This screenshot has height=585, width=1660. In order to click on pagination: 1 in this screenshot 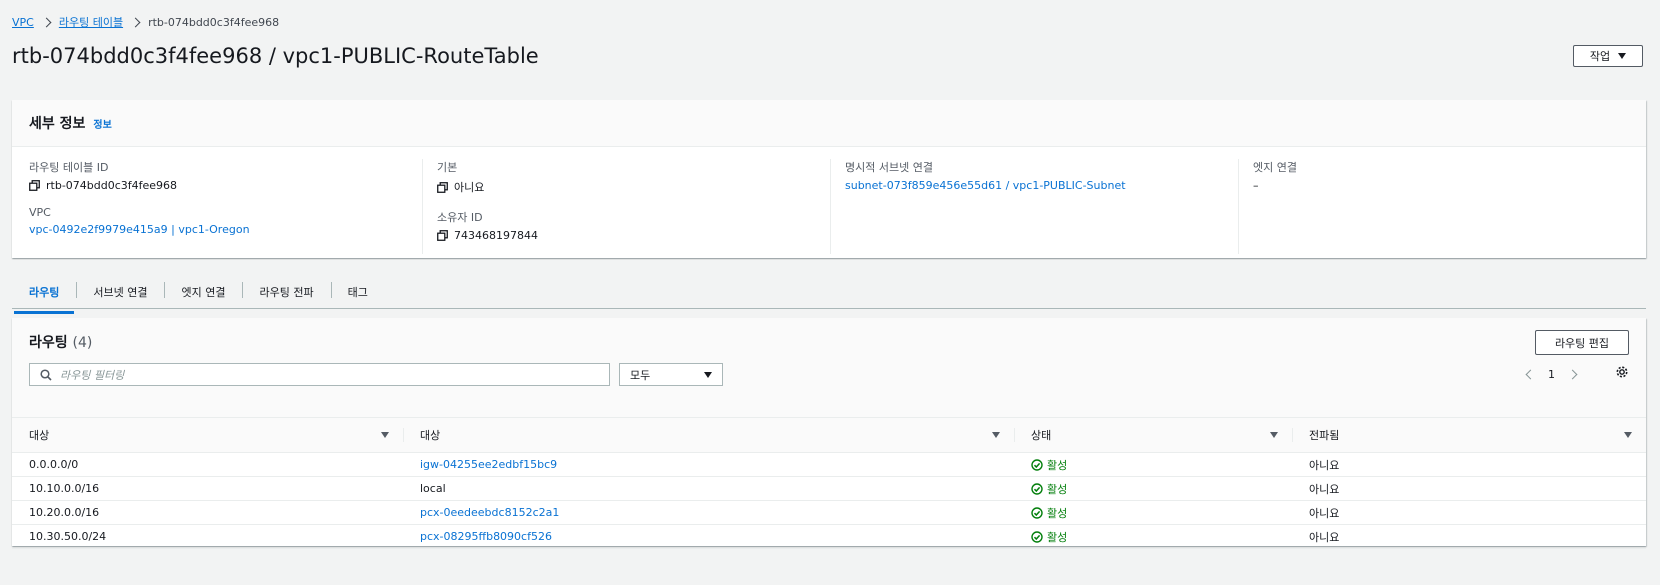, I will do `click(1551, 374)`.